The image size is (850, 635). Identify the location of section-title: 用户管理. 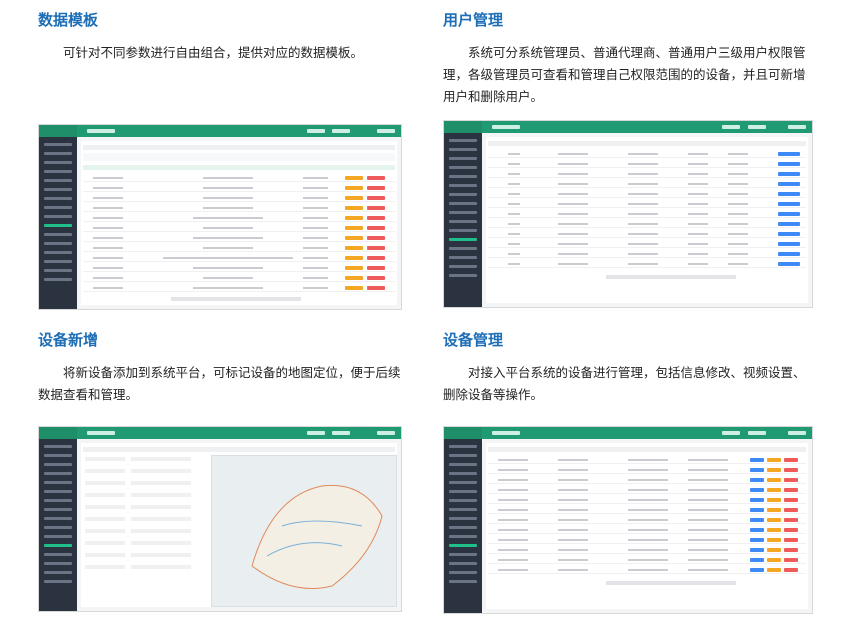
(473, 20).